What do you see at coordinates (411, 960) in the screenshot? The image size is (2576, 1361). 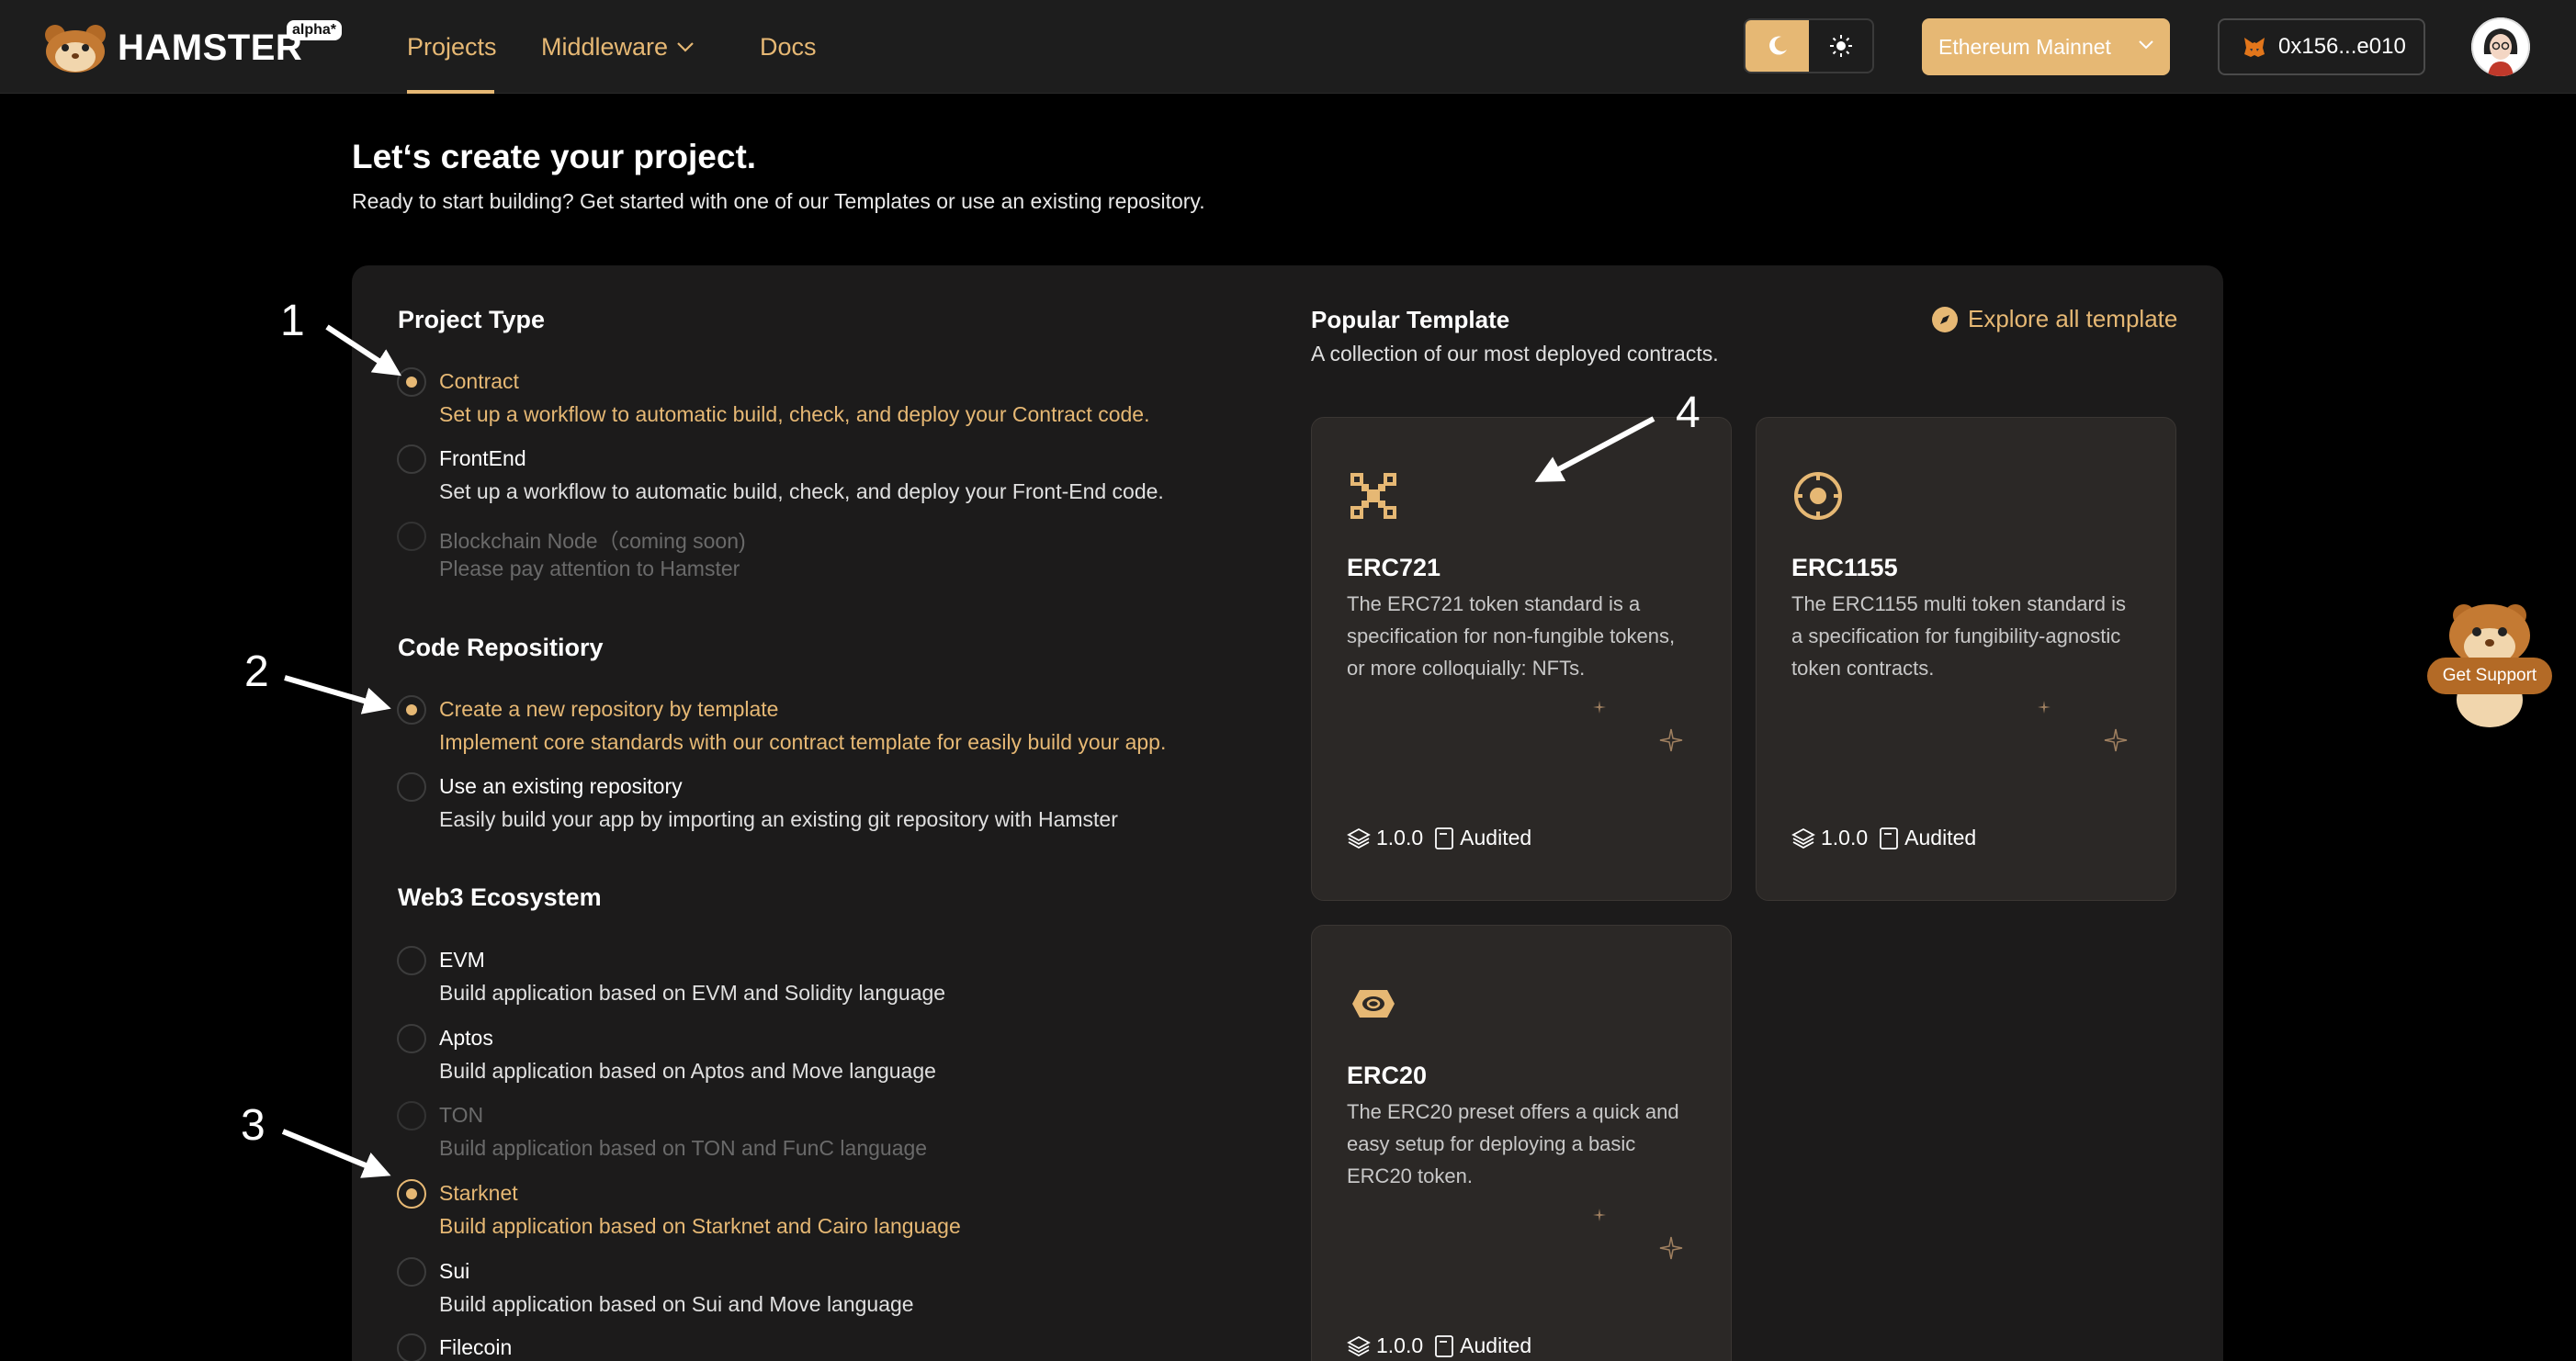 I see `radio-evm` at bounding box center [411, 960].